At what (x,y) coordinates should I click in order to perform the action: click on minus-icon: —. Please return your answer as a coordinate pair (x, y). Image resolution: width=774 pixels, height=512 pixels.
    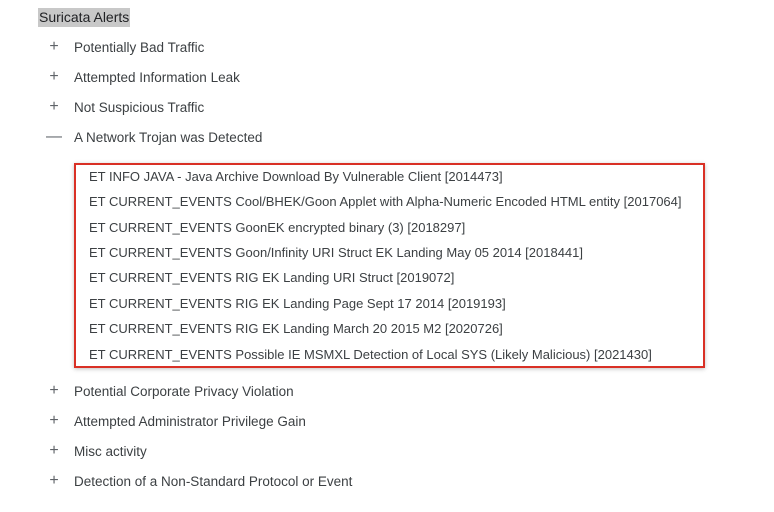
    Looking at the image, I should click on (54, 137).